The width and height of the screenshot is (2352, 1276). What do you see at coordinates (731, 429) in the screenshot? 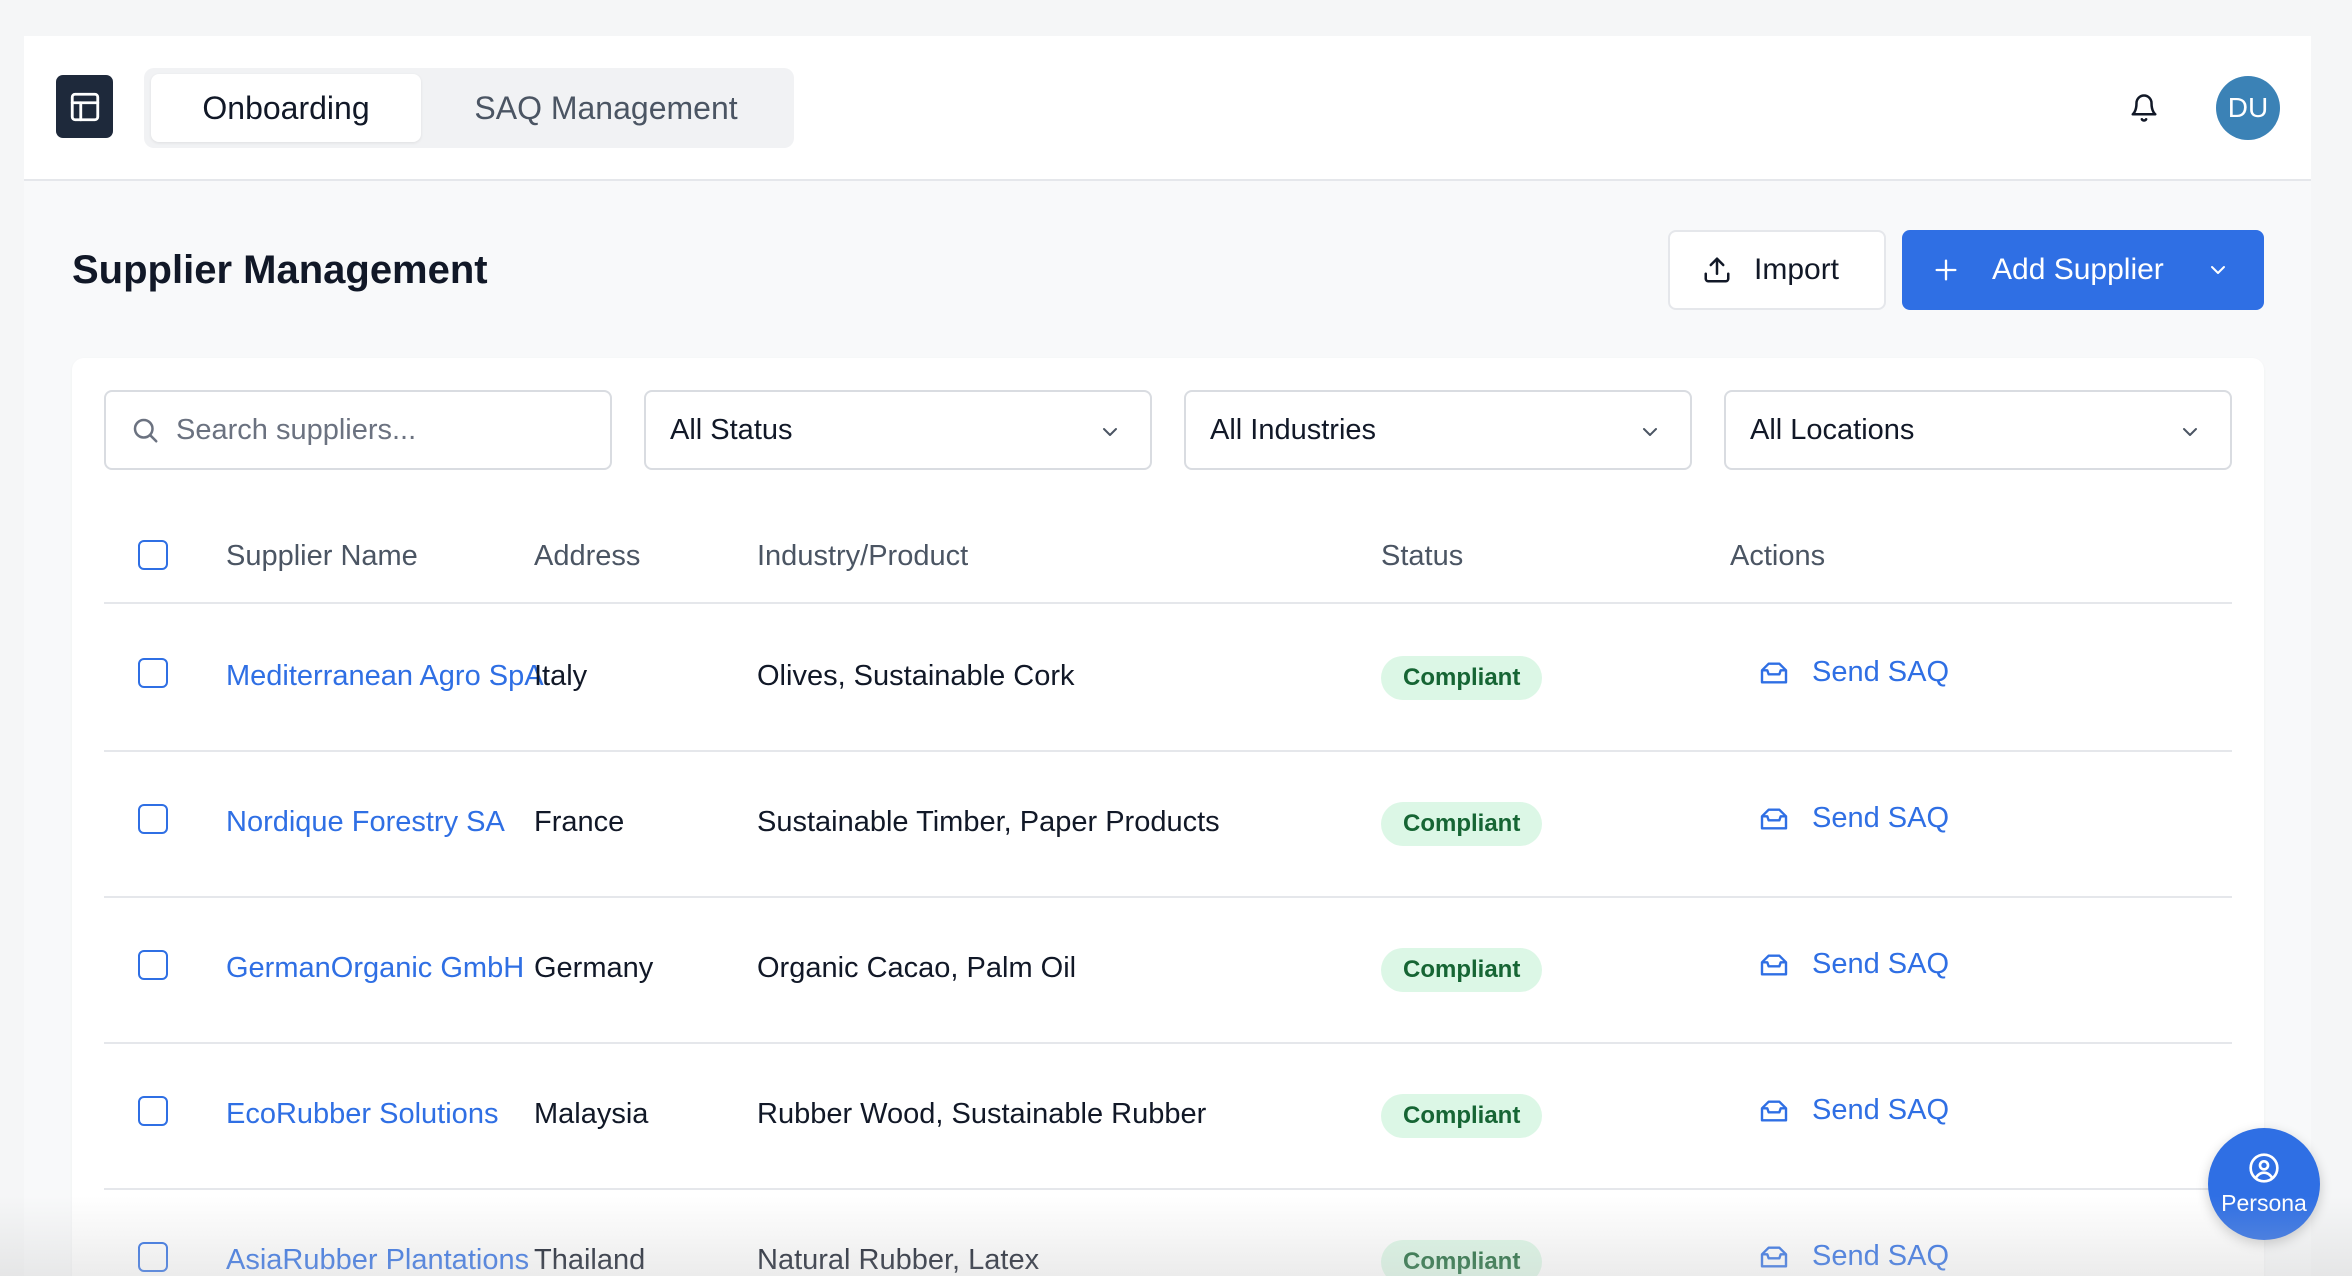
I see `status-filter-value: All Status` at bounding box center [731, 429].